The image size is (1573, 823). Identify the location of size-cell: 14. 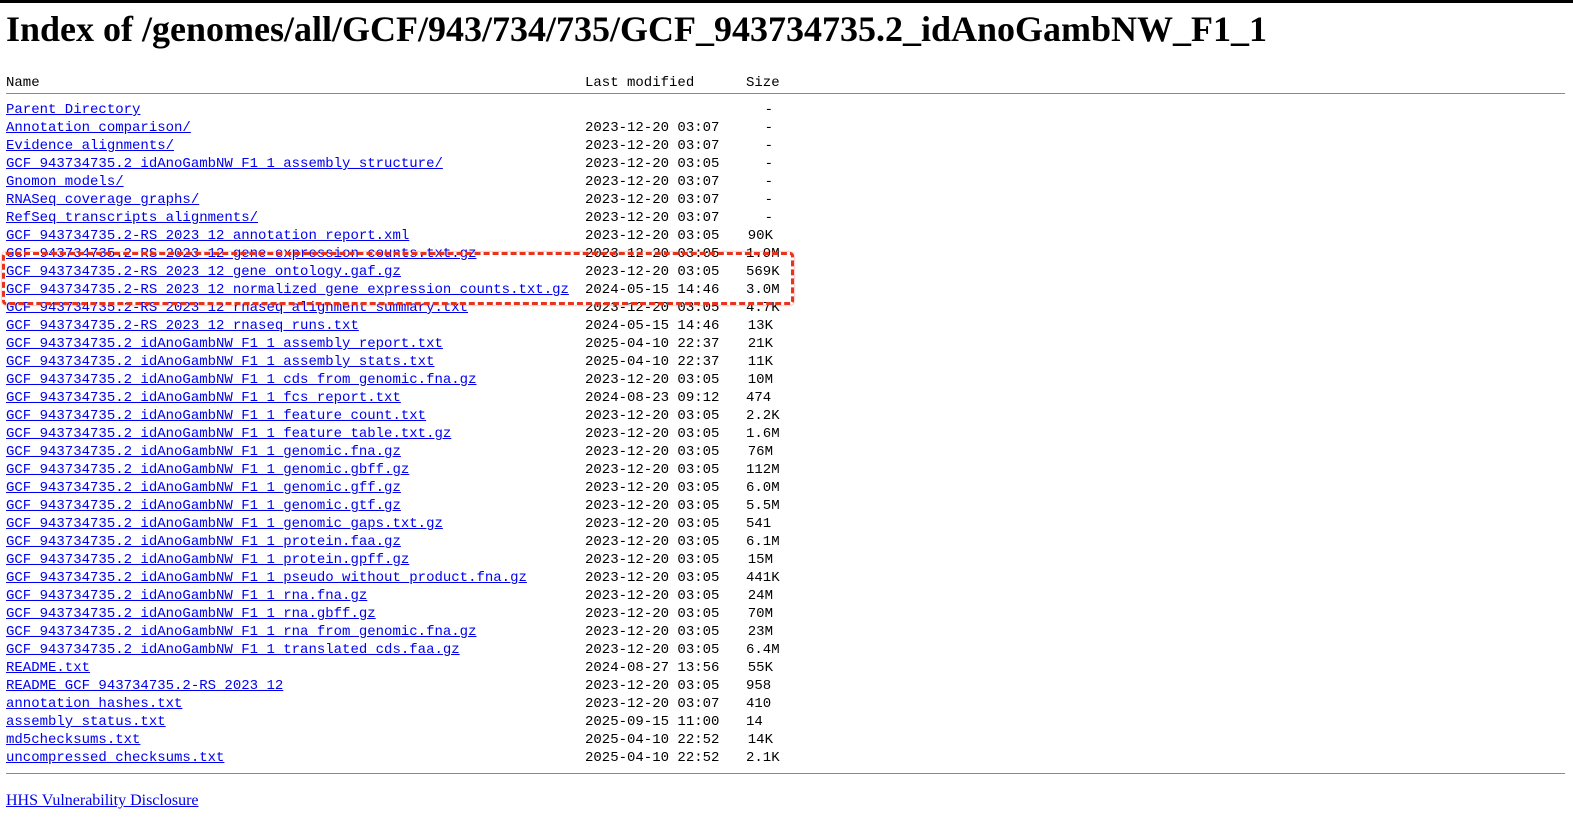
(754, 722).